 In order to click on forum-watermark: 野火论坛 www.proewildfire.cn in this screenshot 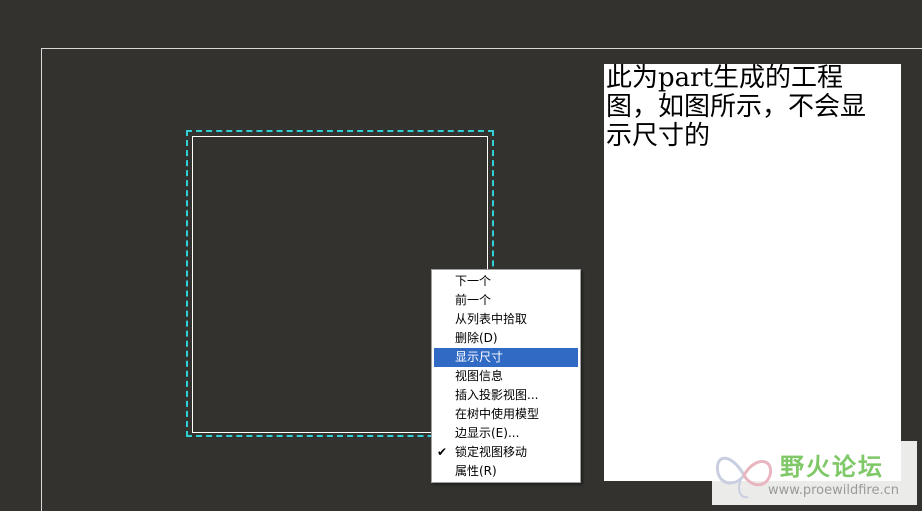, I will do `click(814, 473)`.